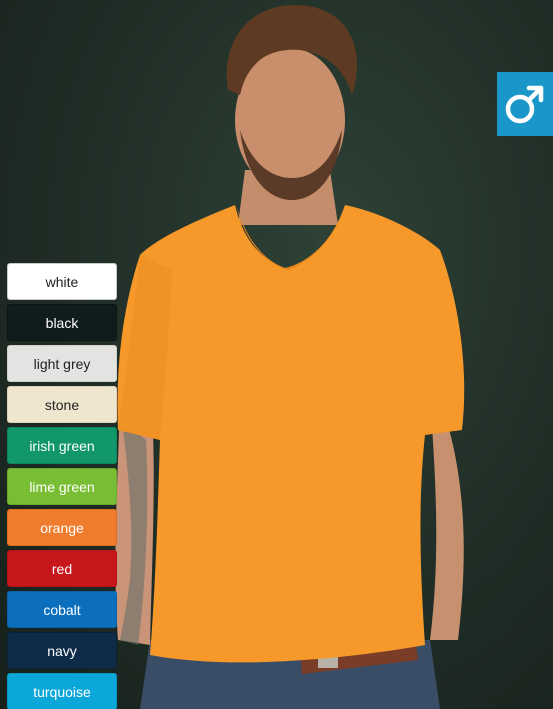 The image size is (553, 709). I want to click on color-swatch-navy: navy, so click(62, 650).